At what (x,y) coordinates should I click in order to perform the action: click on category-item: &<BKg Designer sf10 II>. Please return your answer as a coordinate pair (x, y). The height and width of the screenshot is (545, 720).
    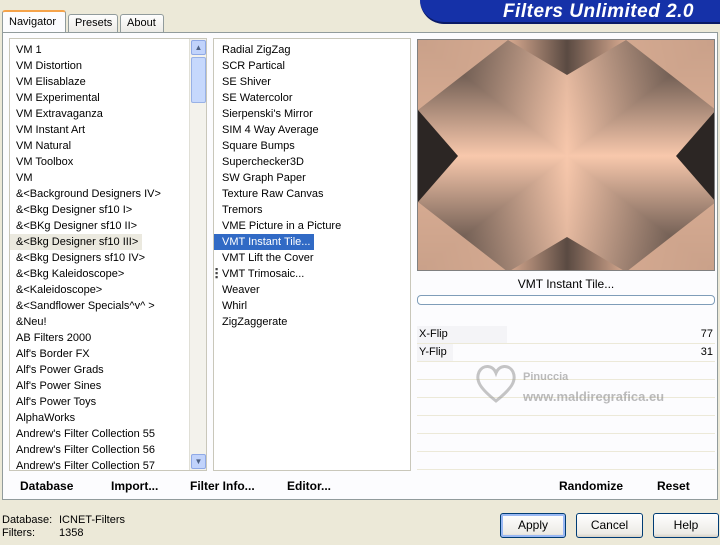
    Looking at the image, I should click on (108, 226).